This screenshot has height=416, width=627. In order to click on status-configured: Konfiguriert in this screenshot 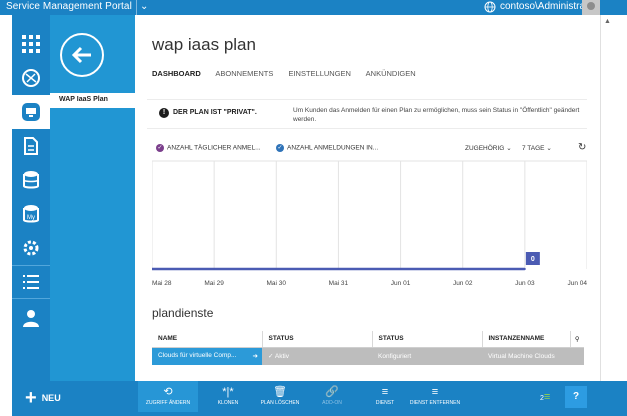, I will do `click(395, 356)`.